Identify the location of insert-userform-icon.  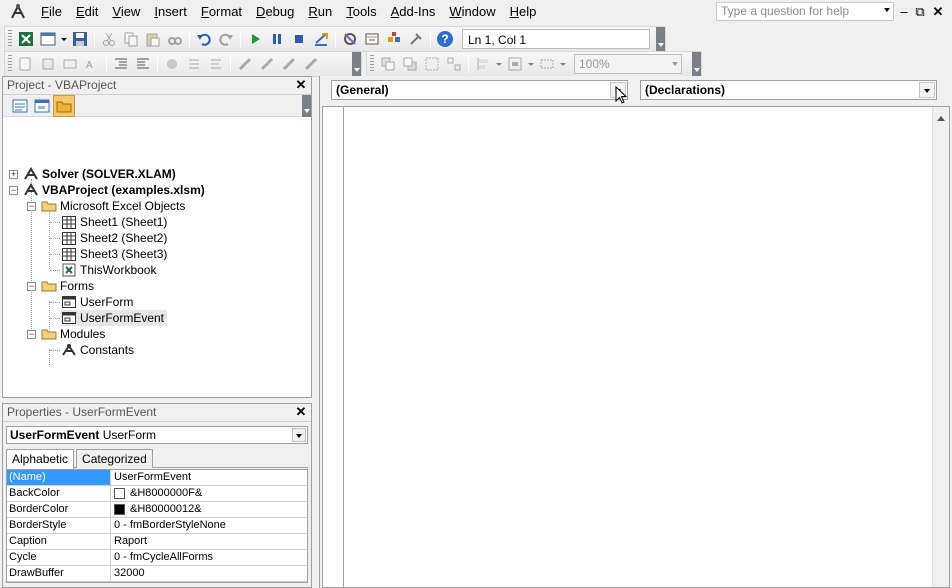
(48, 39).